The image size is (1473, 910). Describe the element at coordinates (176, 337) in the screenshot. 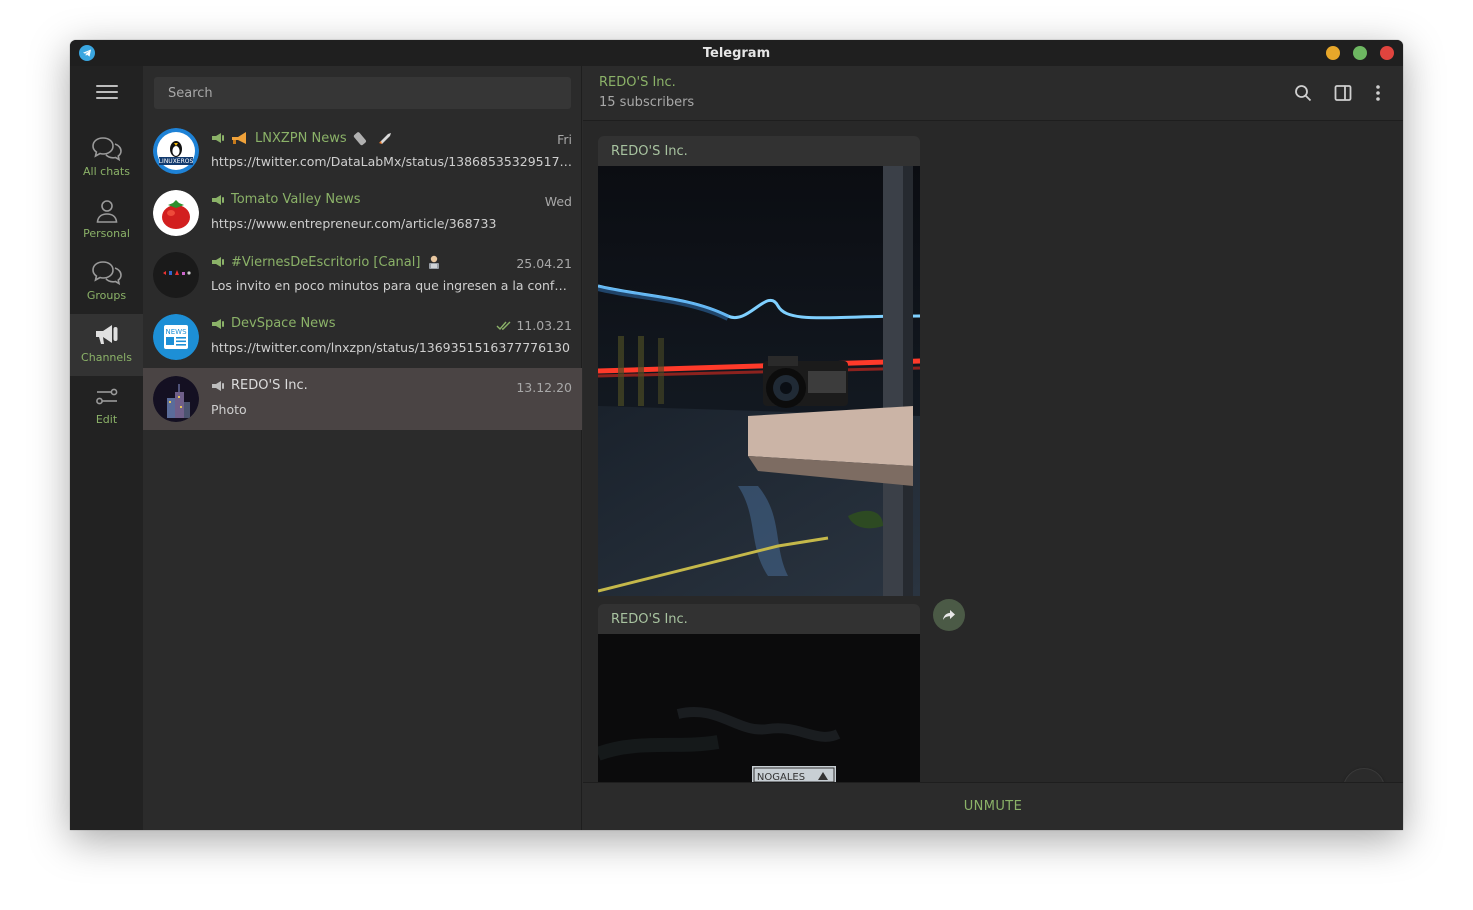

I see `avatar: NEWS` at that location.